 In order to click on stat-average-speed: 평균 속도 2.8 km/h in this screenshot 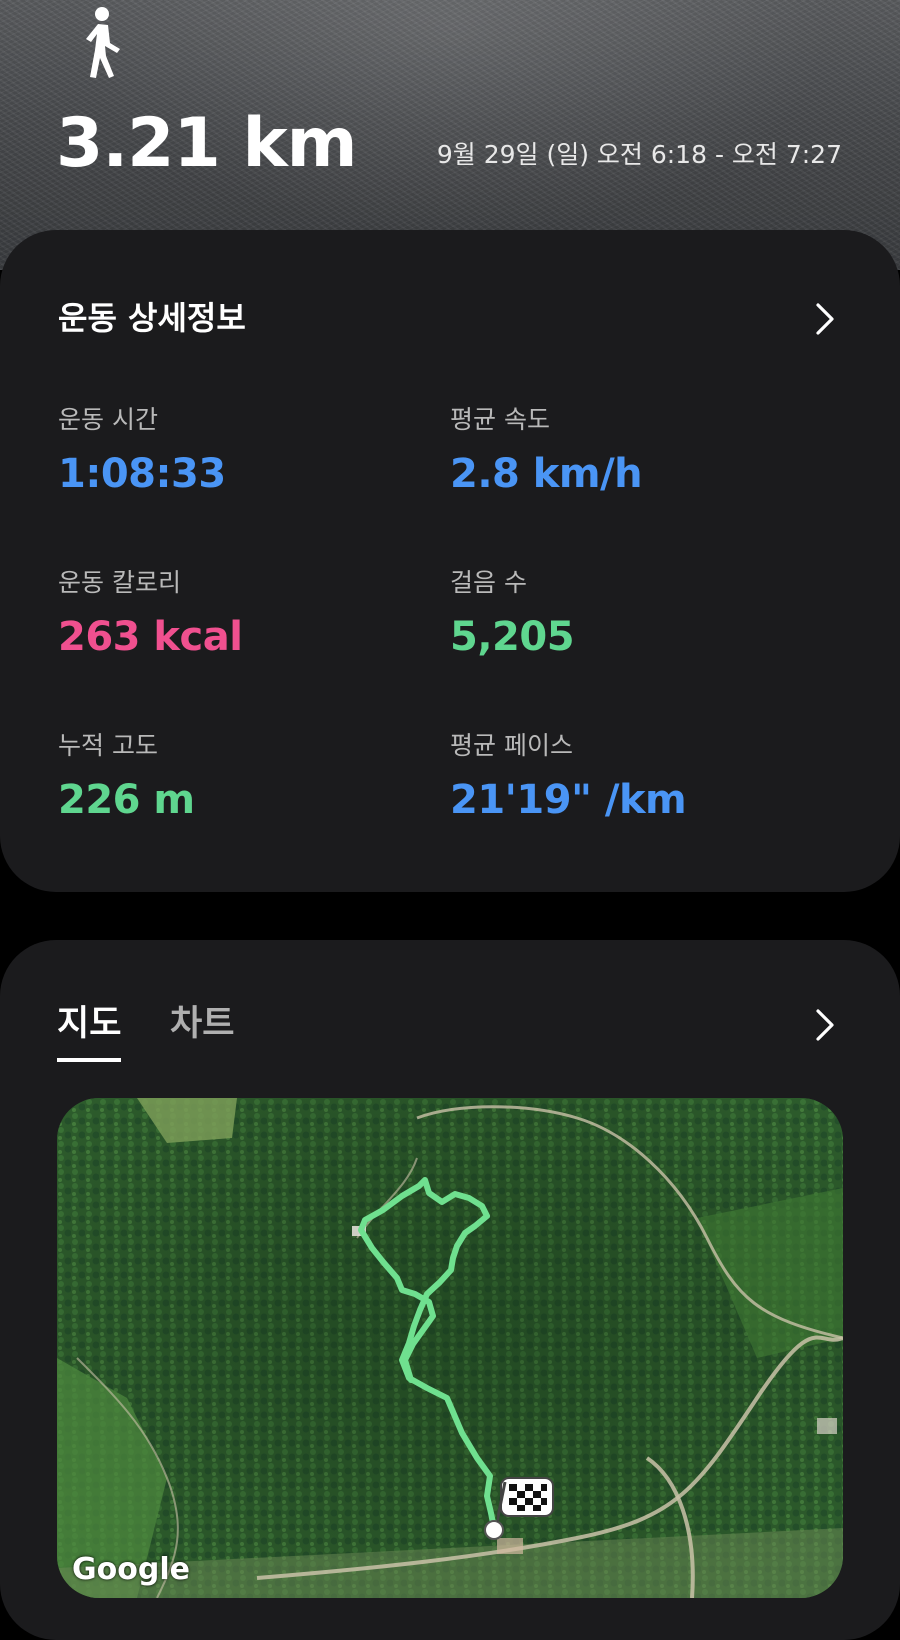, I will do `click(640, 452)`.